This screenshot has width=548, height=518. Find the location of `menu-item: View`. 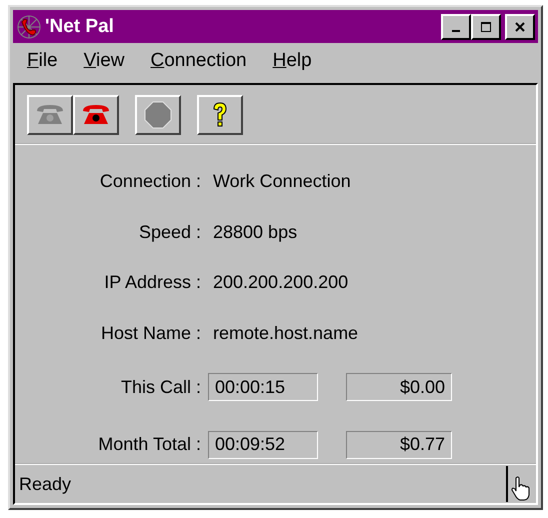

menu-item: View is located at coordinates (104, 61).